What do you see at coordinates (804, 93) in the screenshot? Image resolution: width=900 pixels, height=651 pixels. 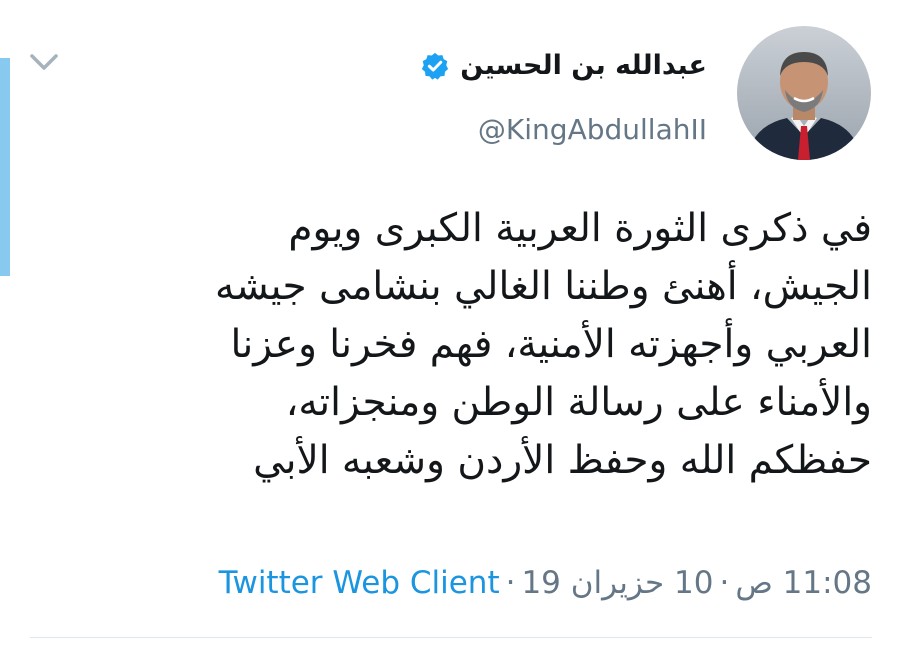 I see `avatar` at bounding box center [804, 93].